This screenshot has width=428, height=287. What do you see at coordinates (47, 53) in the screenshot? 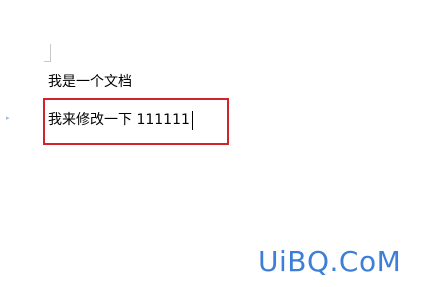
I see `margin-corner-icon` at bounding box center [47, 53].